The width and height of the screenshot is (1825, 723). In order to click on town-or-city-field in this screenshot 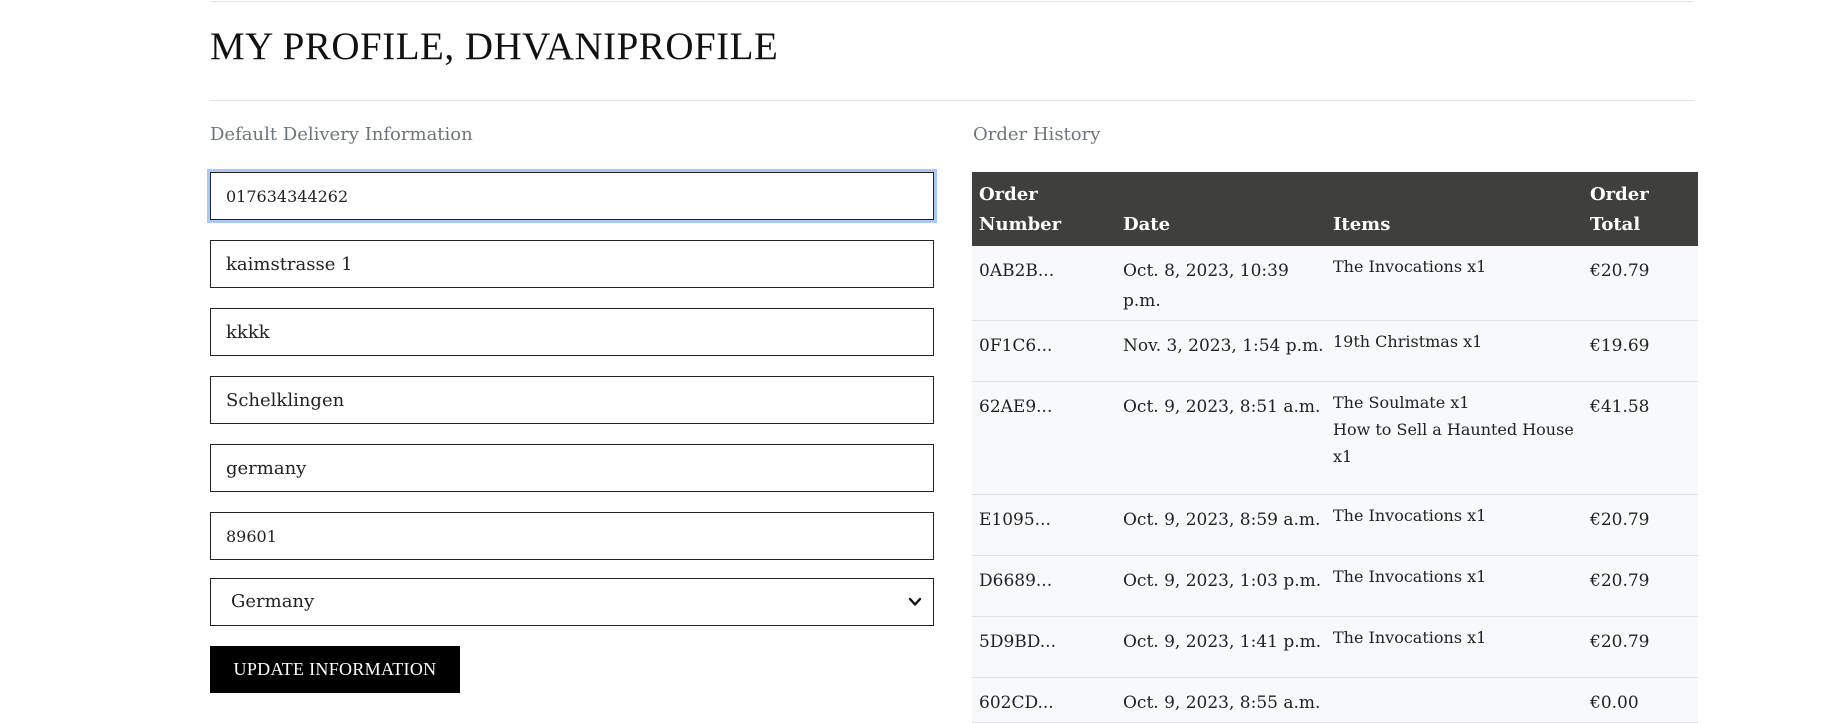, I will do `click(572, 400)`.